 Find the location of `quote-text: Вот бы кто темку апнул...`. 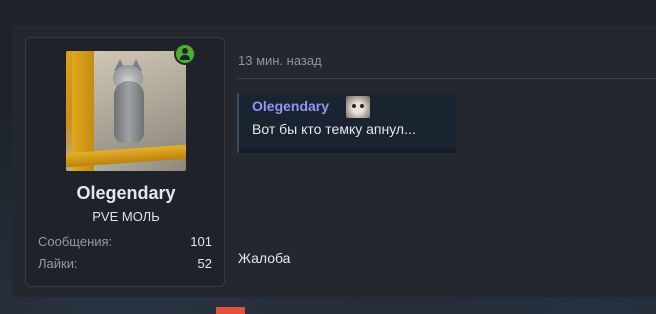

quote-text: Вот бы кто темку апнул... is located at coordinates (334, 129).